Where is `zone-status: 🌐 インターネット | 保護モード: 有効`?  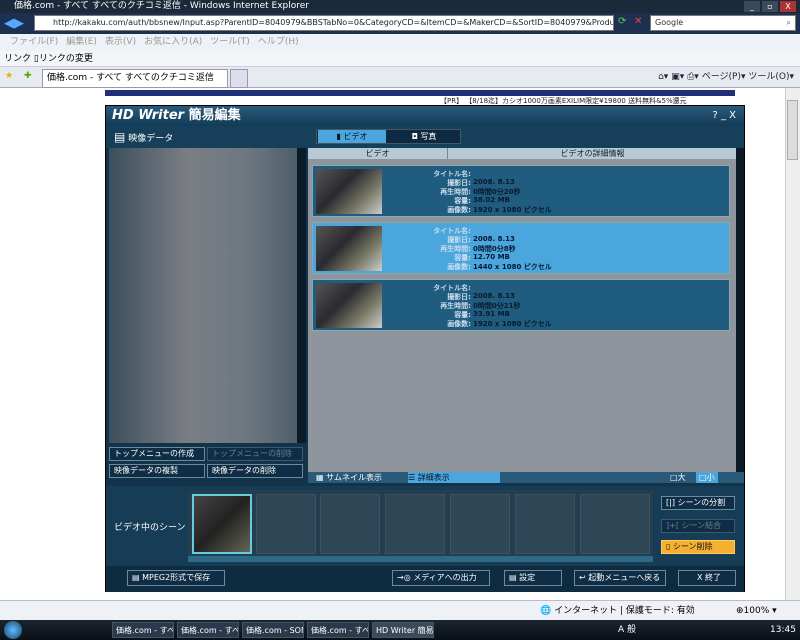 zone-status: 🌐 インターネット | 保護モード: 有効 is located at coordinates (617, 611).